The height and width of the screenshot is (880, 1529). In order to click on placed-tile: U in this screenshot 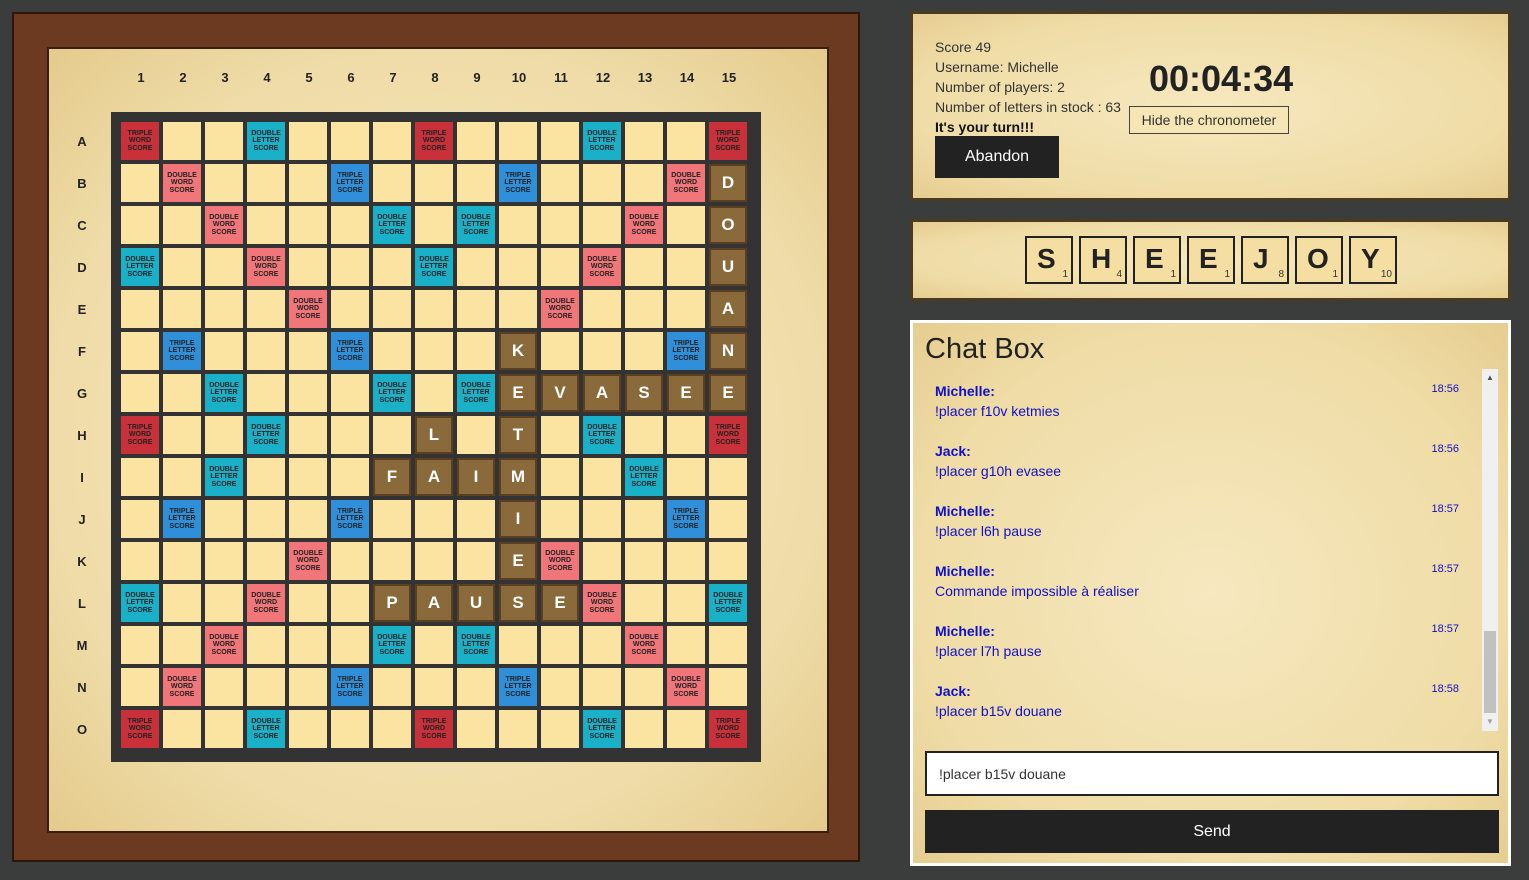, I will do `click(476, 603)`.